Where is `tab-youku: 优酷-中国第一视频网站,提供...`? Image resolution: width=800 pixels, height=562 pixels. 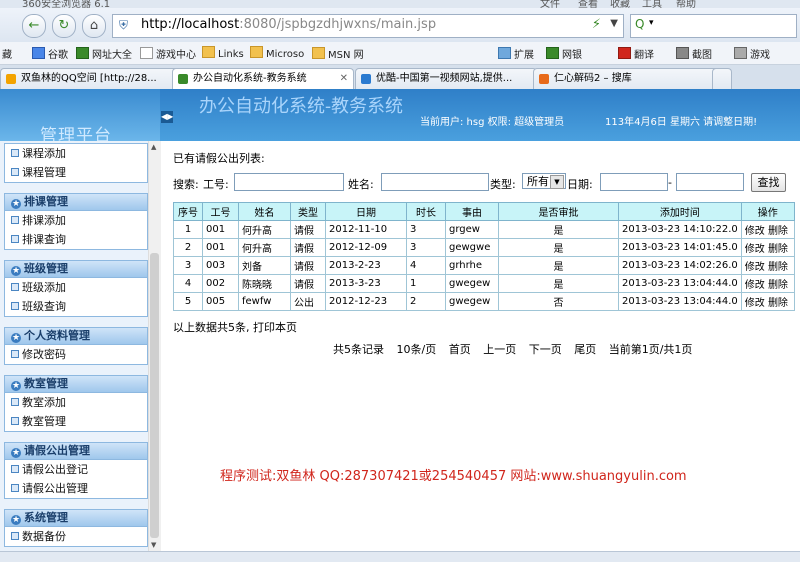
tab-youku: 优酷-中国第一视频网站,提供... is located at coordinates (446, 79).